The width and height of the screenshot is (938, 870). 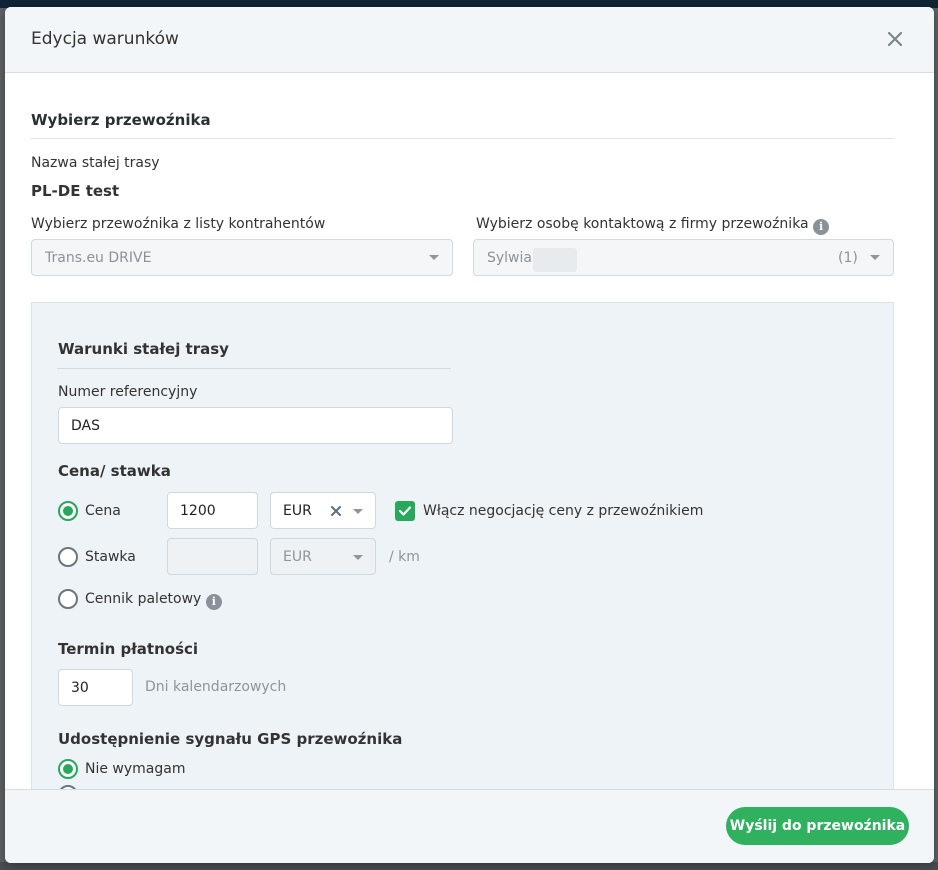 I want to click on negotiation-checkbox, so click(x=405, y=511).